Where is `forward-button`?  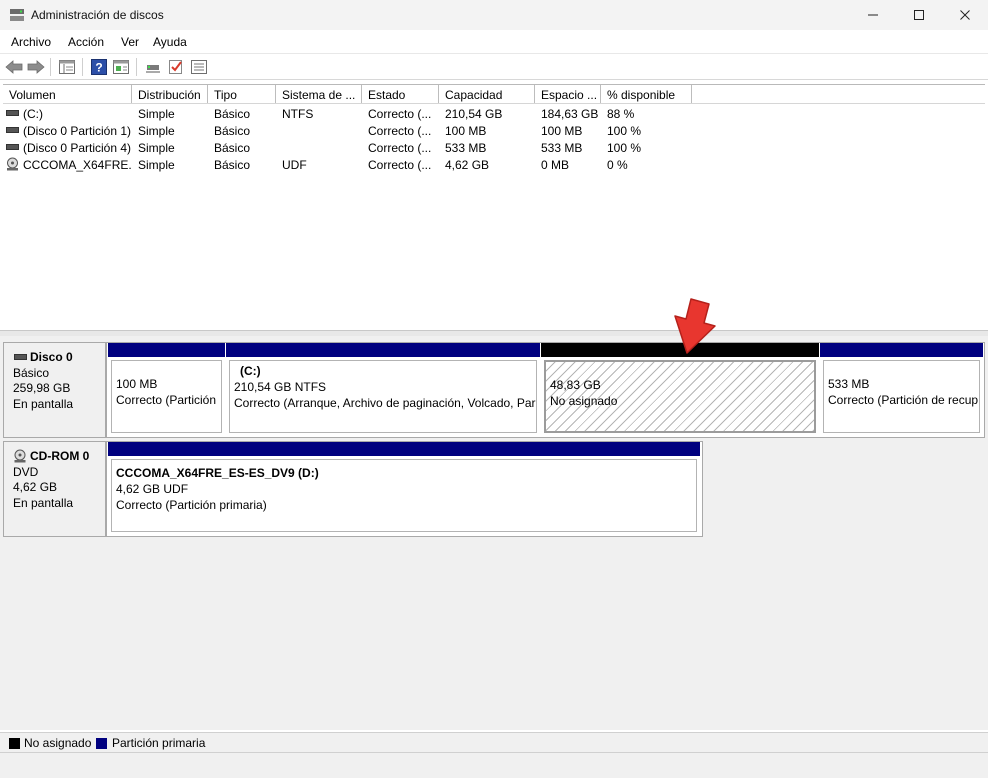
forward-button is located at coordinates (36, 67).